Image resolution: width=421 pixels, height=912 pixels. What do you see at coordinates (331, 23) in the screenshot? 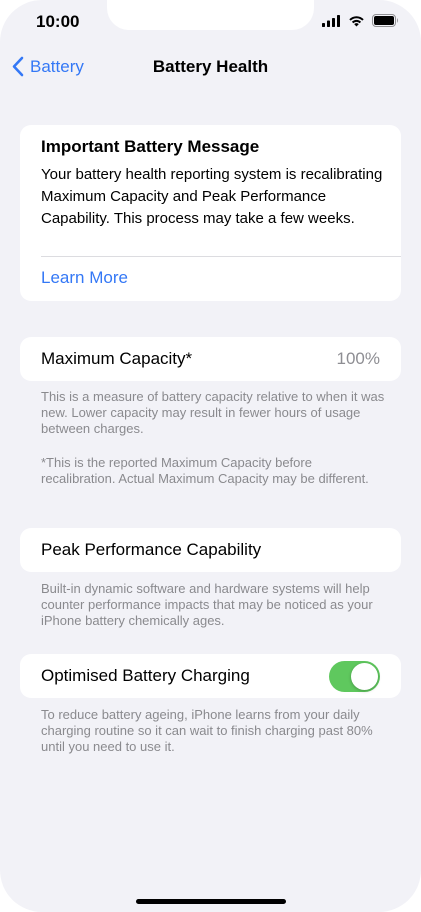
I see `cellular-signal-icon` at bounding box center [331, 23].